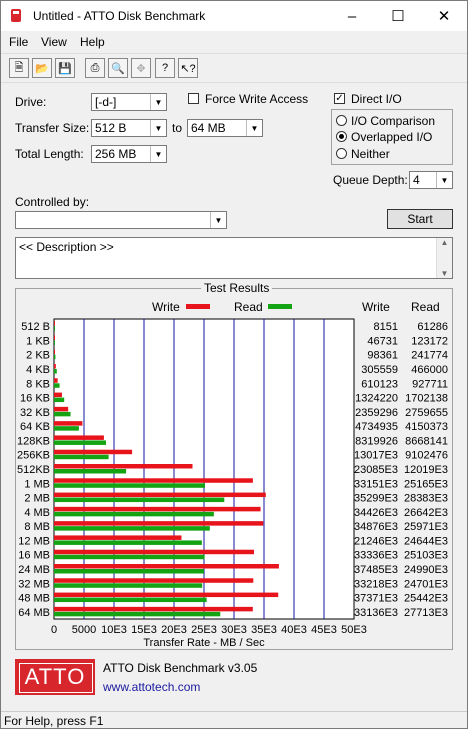 Image resolution: width=468 pixels, height=729 pixels. I want to click on write-value: 34426E3, so click(376, 513).